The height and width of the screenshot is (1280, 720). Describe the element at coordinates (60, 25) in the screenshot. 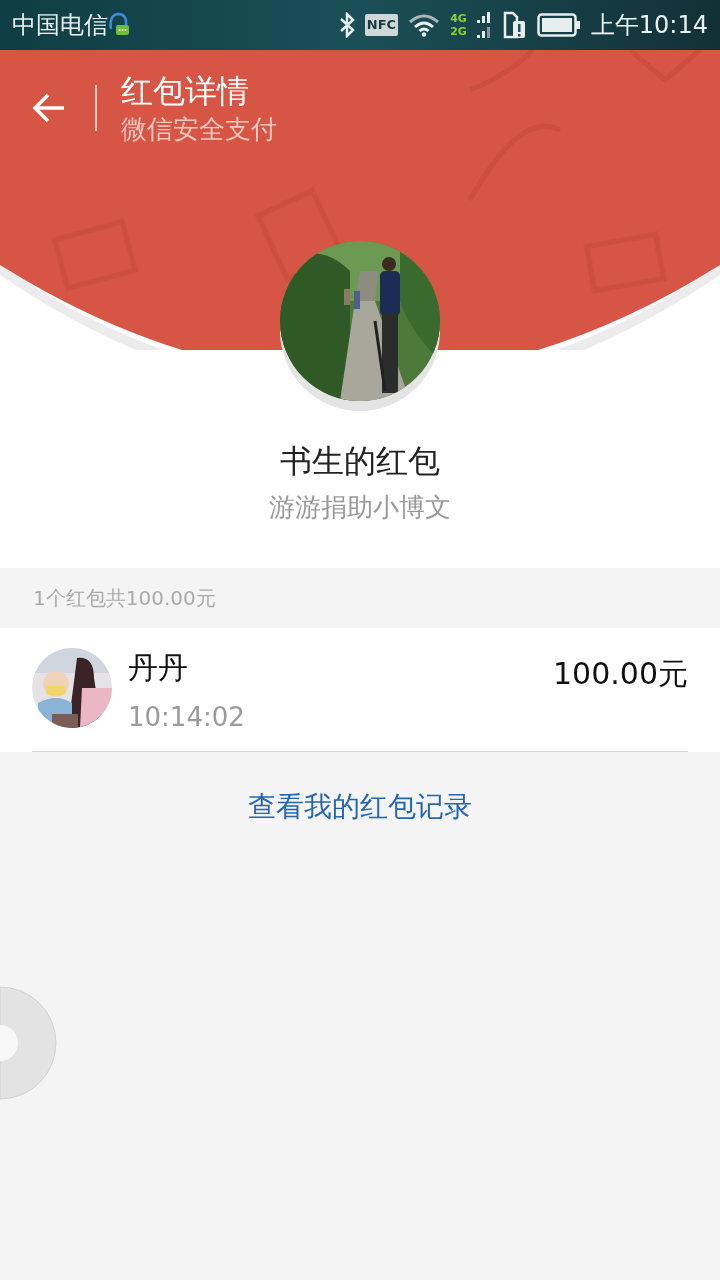

I see `carrier-name: 中国电信` at that location.